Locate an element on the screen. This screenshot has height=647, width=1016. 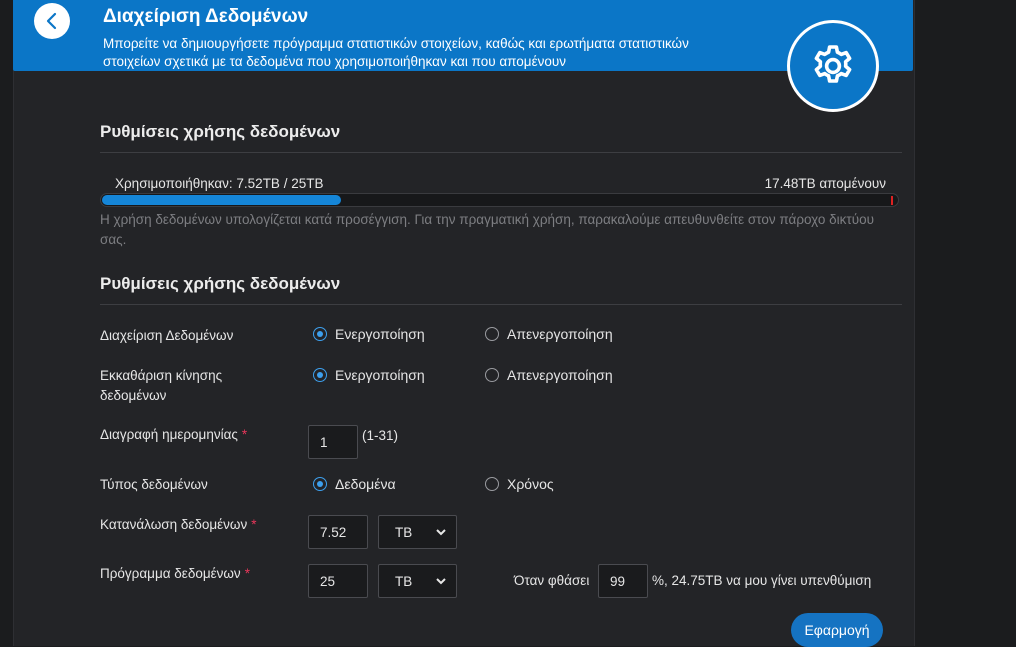
usage-section-title: Ρυθμίσεις χρήσης δεδομένων is located at coordinates (220, 131).